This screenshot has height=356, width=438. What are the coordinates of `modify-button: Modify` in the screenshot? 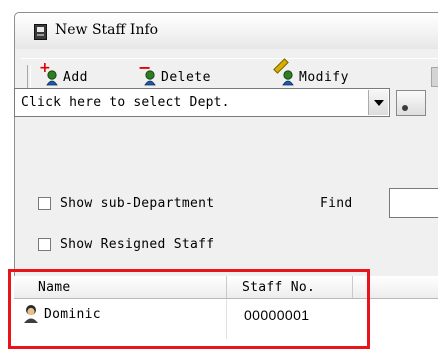 It's located at (311, 73).